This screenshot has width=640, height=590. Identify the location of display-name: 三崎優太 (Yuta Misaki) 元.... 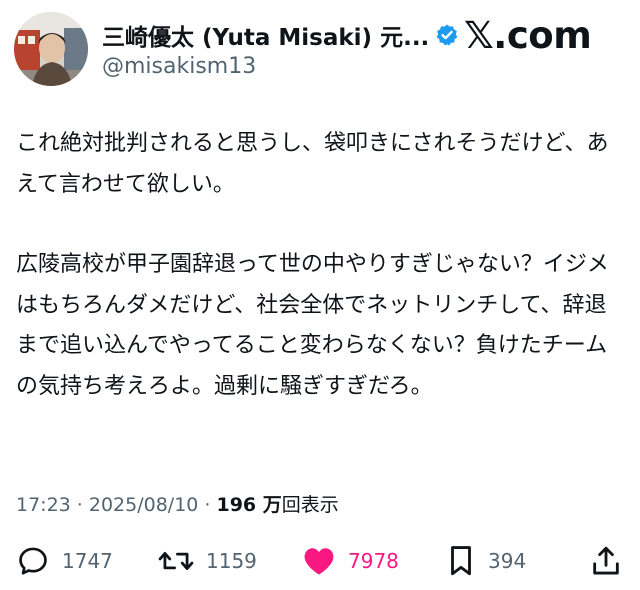
(265, 35).